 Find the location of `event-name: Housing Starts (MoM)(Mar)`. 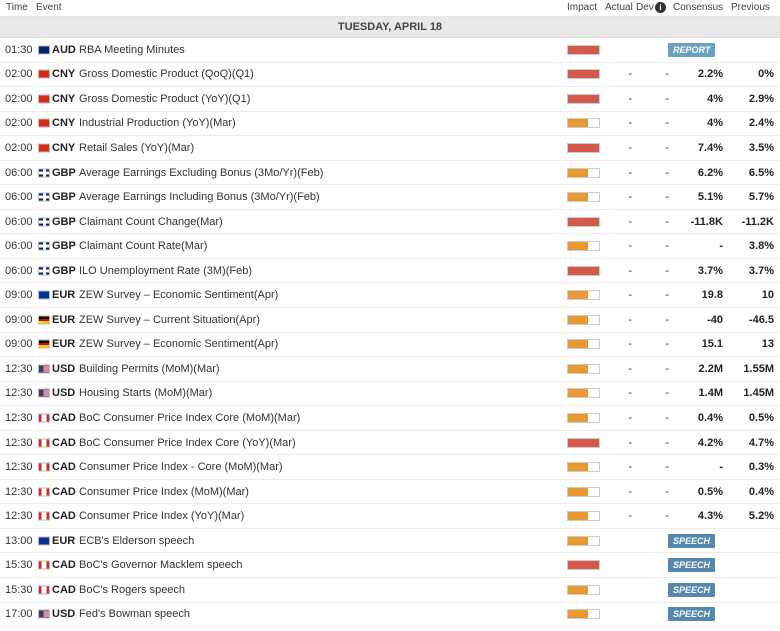

event-name: Housing Starts (MoM)(Mar) is located at coordinates (145, 393).